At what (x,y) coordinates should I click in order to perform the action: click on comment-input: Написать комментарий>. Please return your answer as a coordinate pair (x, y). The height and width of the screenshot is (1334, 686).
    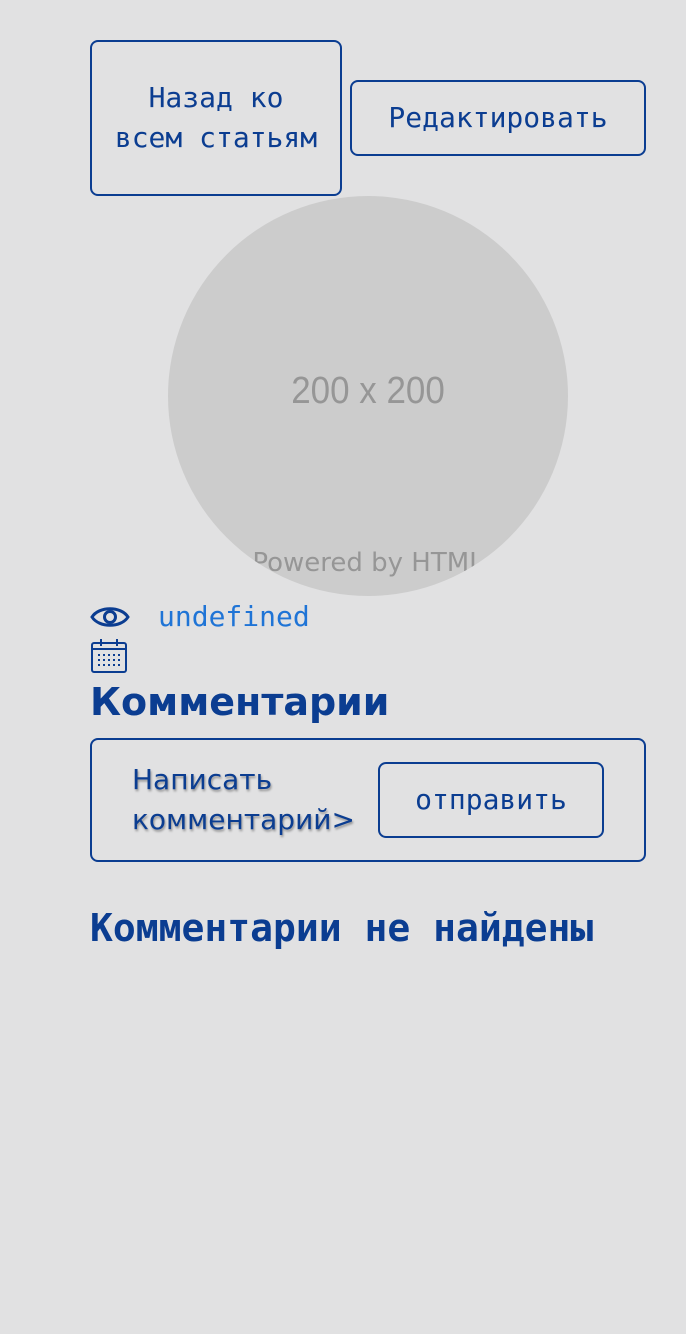
    Looking at the image, I should click on (247, 800).